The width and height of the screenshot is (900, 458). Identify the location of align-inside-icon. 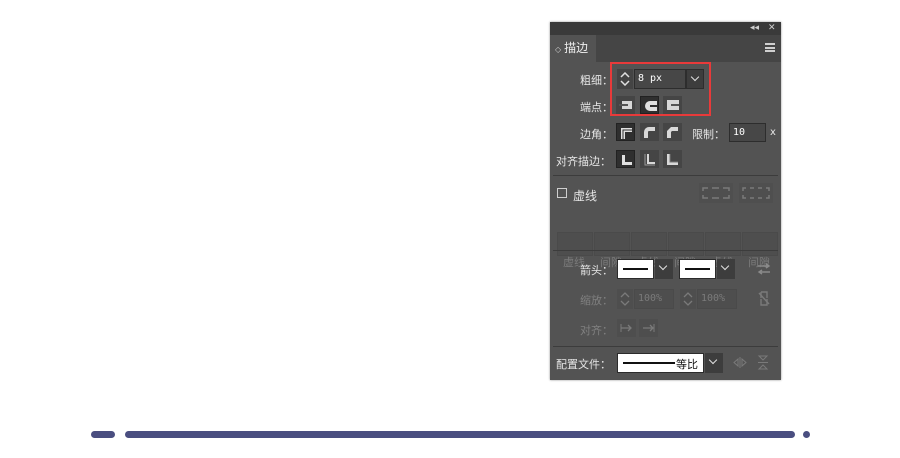
(649, 160).